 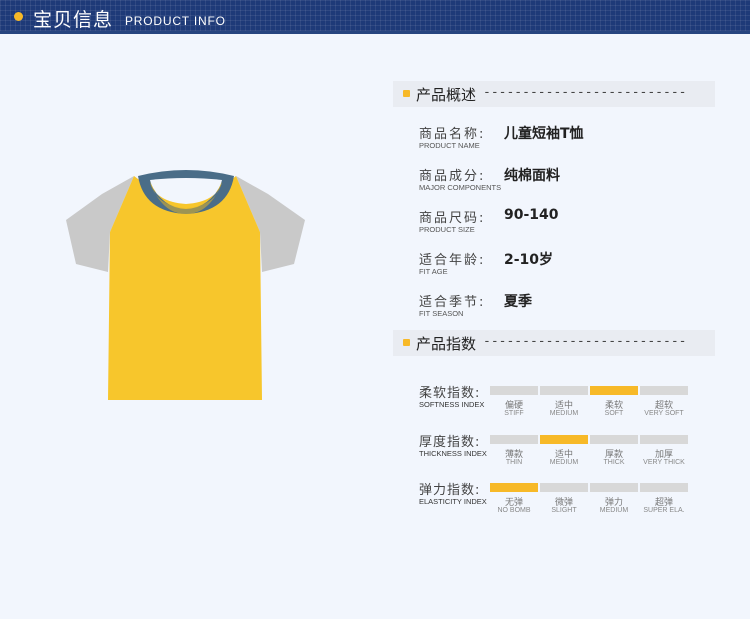 I want to click on info-row-name: 商品名称: PRODUCT NAME 儿童短袖T恤, so click(x=569, y=140).